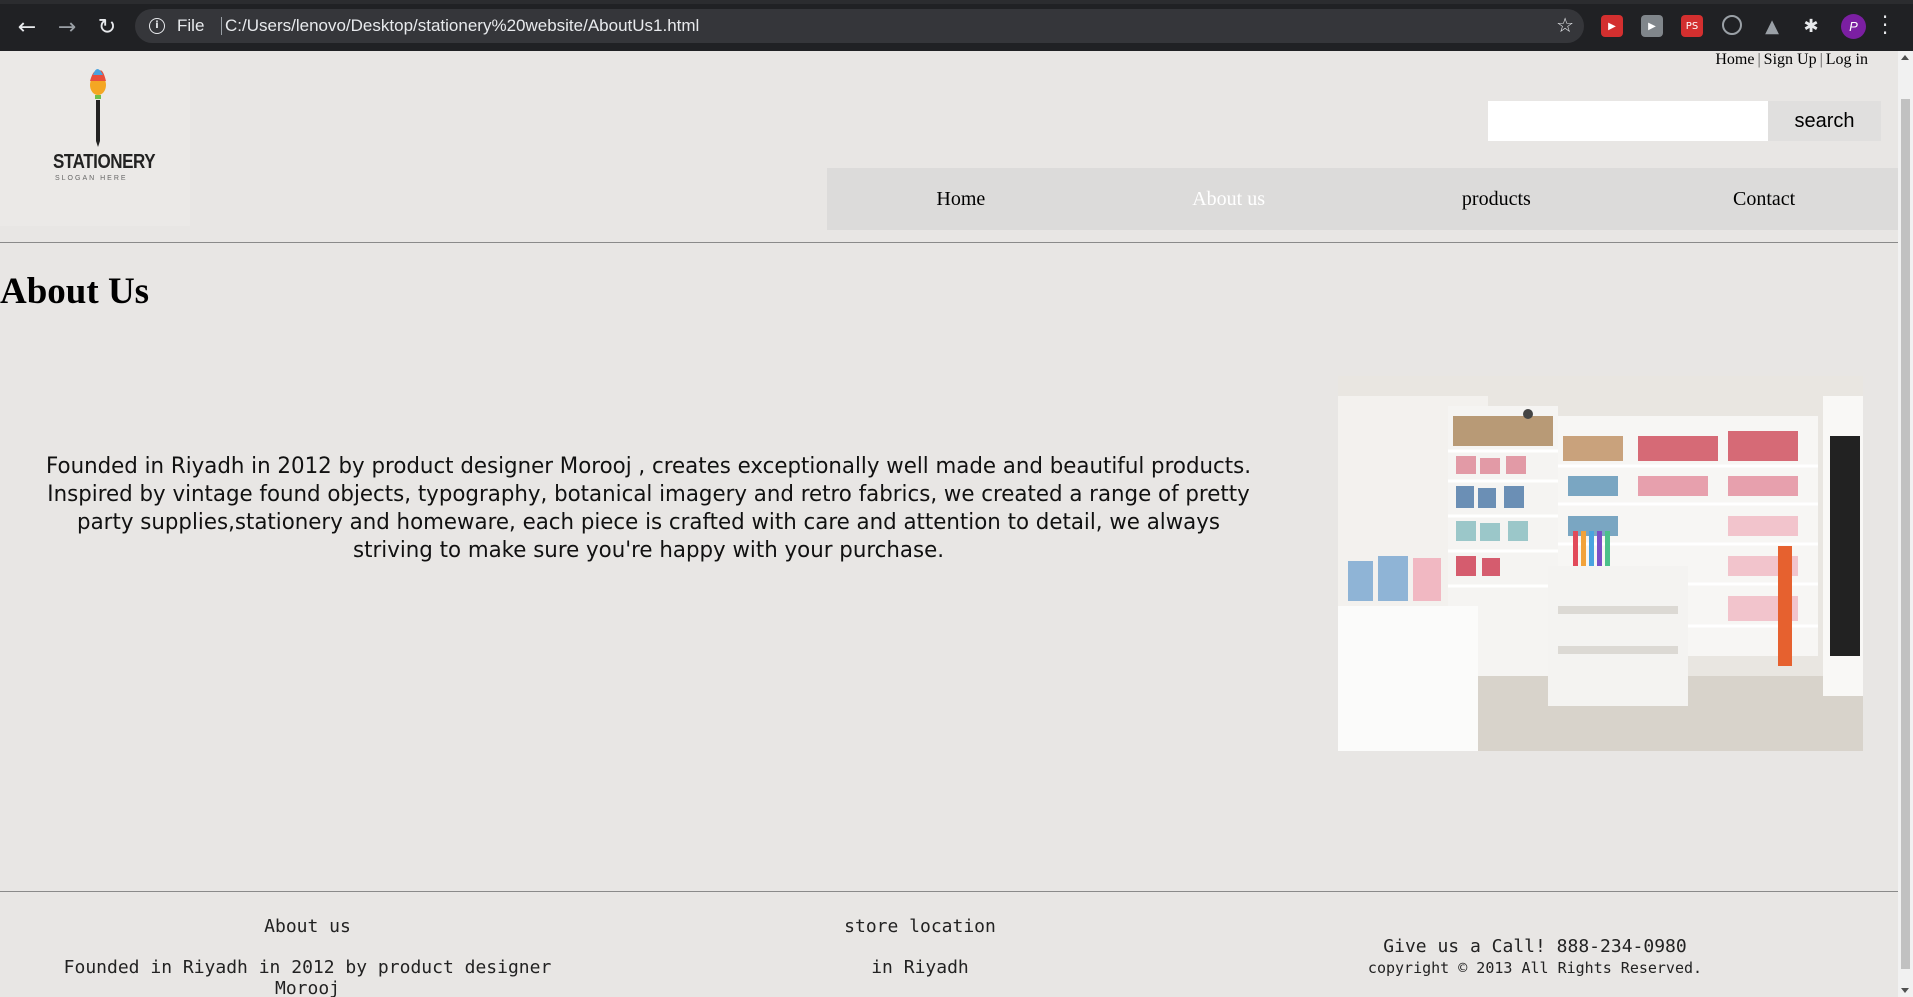 This screenshot has width=1913, height=997. What do you see at coordinates (1764, 199) in the screenshot?
I see `nav-item-contact: Contact` at bounding box center [1764, 199].